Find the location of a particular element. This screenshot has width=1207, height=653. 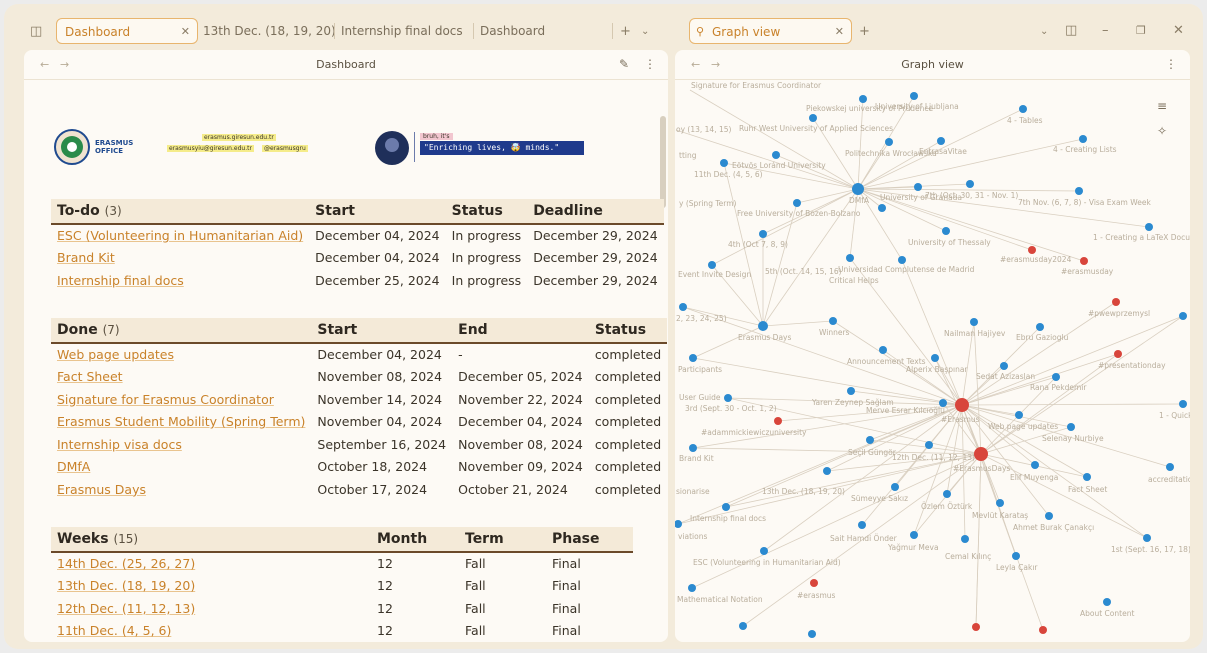

scrollbar-thumb is located at coordinates (663, 162).